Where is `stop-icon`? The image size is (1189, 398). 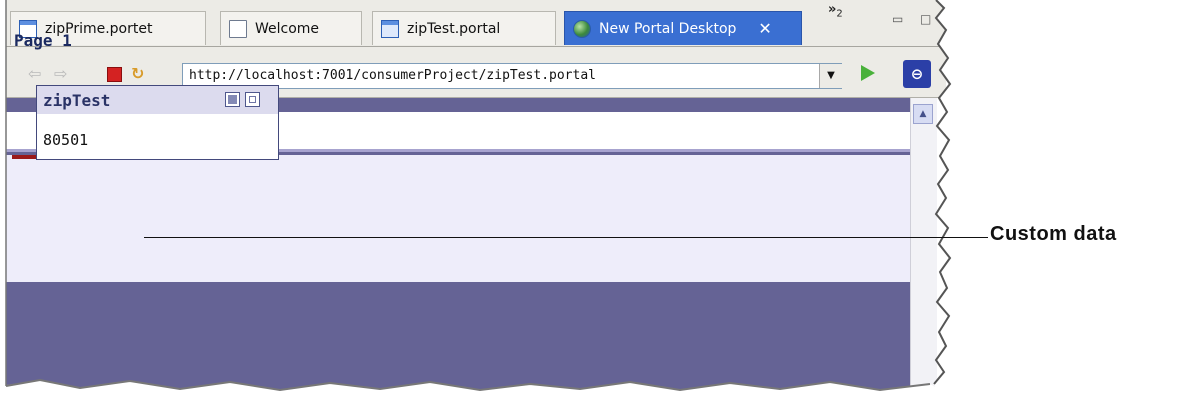 stop-icon is located at coordinates (114, 74).